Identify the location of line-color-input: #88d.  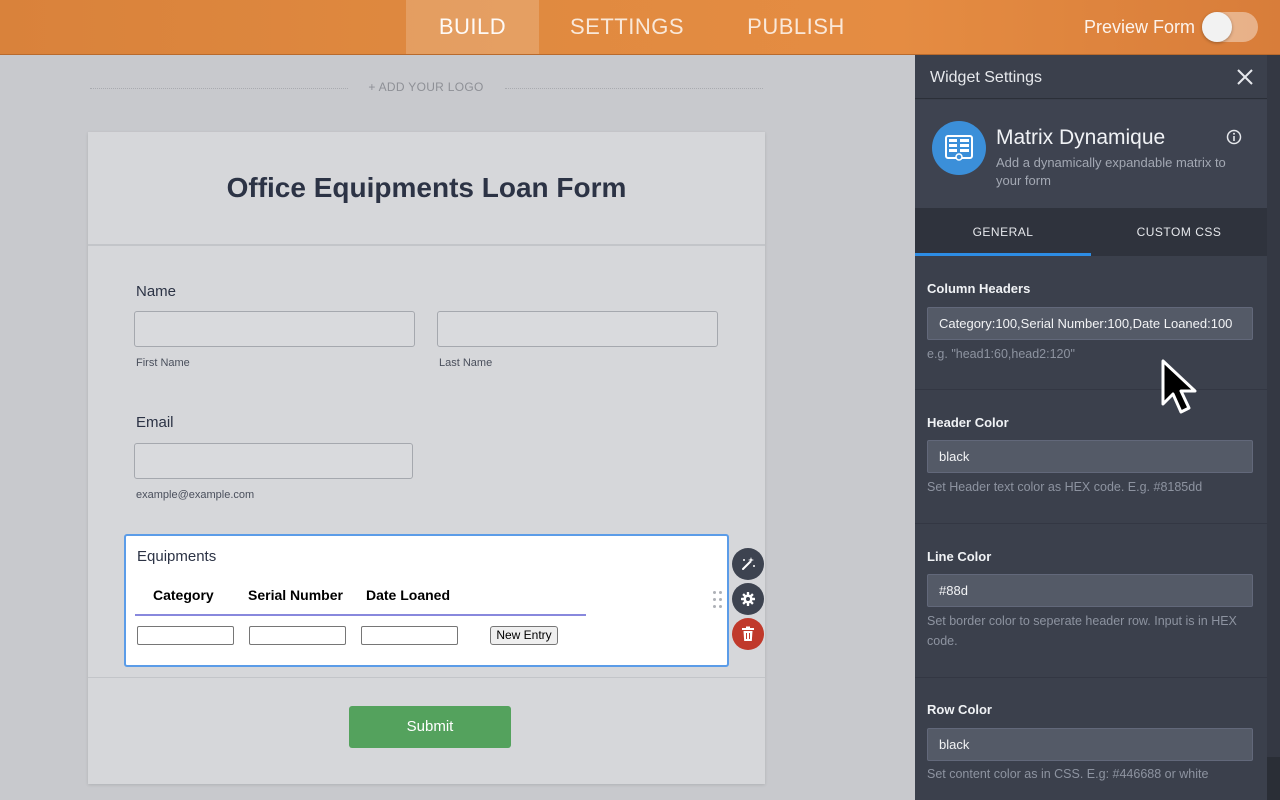
(1090, 590).